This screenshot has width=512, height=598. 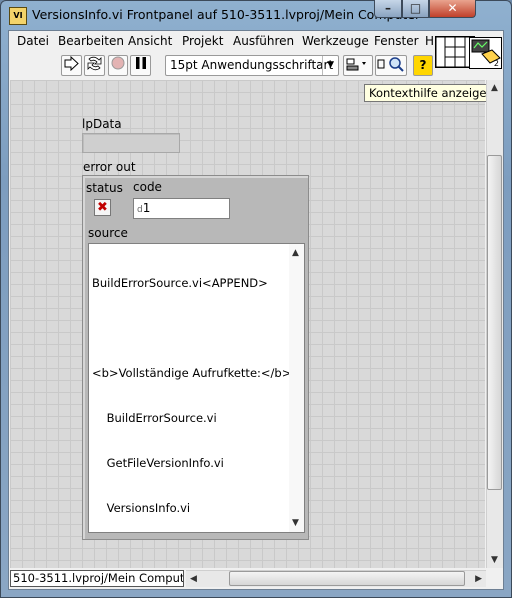 What do you see at coordinates (190, 328) in the screenshot?
I see `source-line` at bounding box center [190, 328].